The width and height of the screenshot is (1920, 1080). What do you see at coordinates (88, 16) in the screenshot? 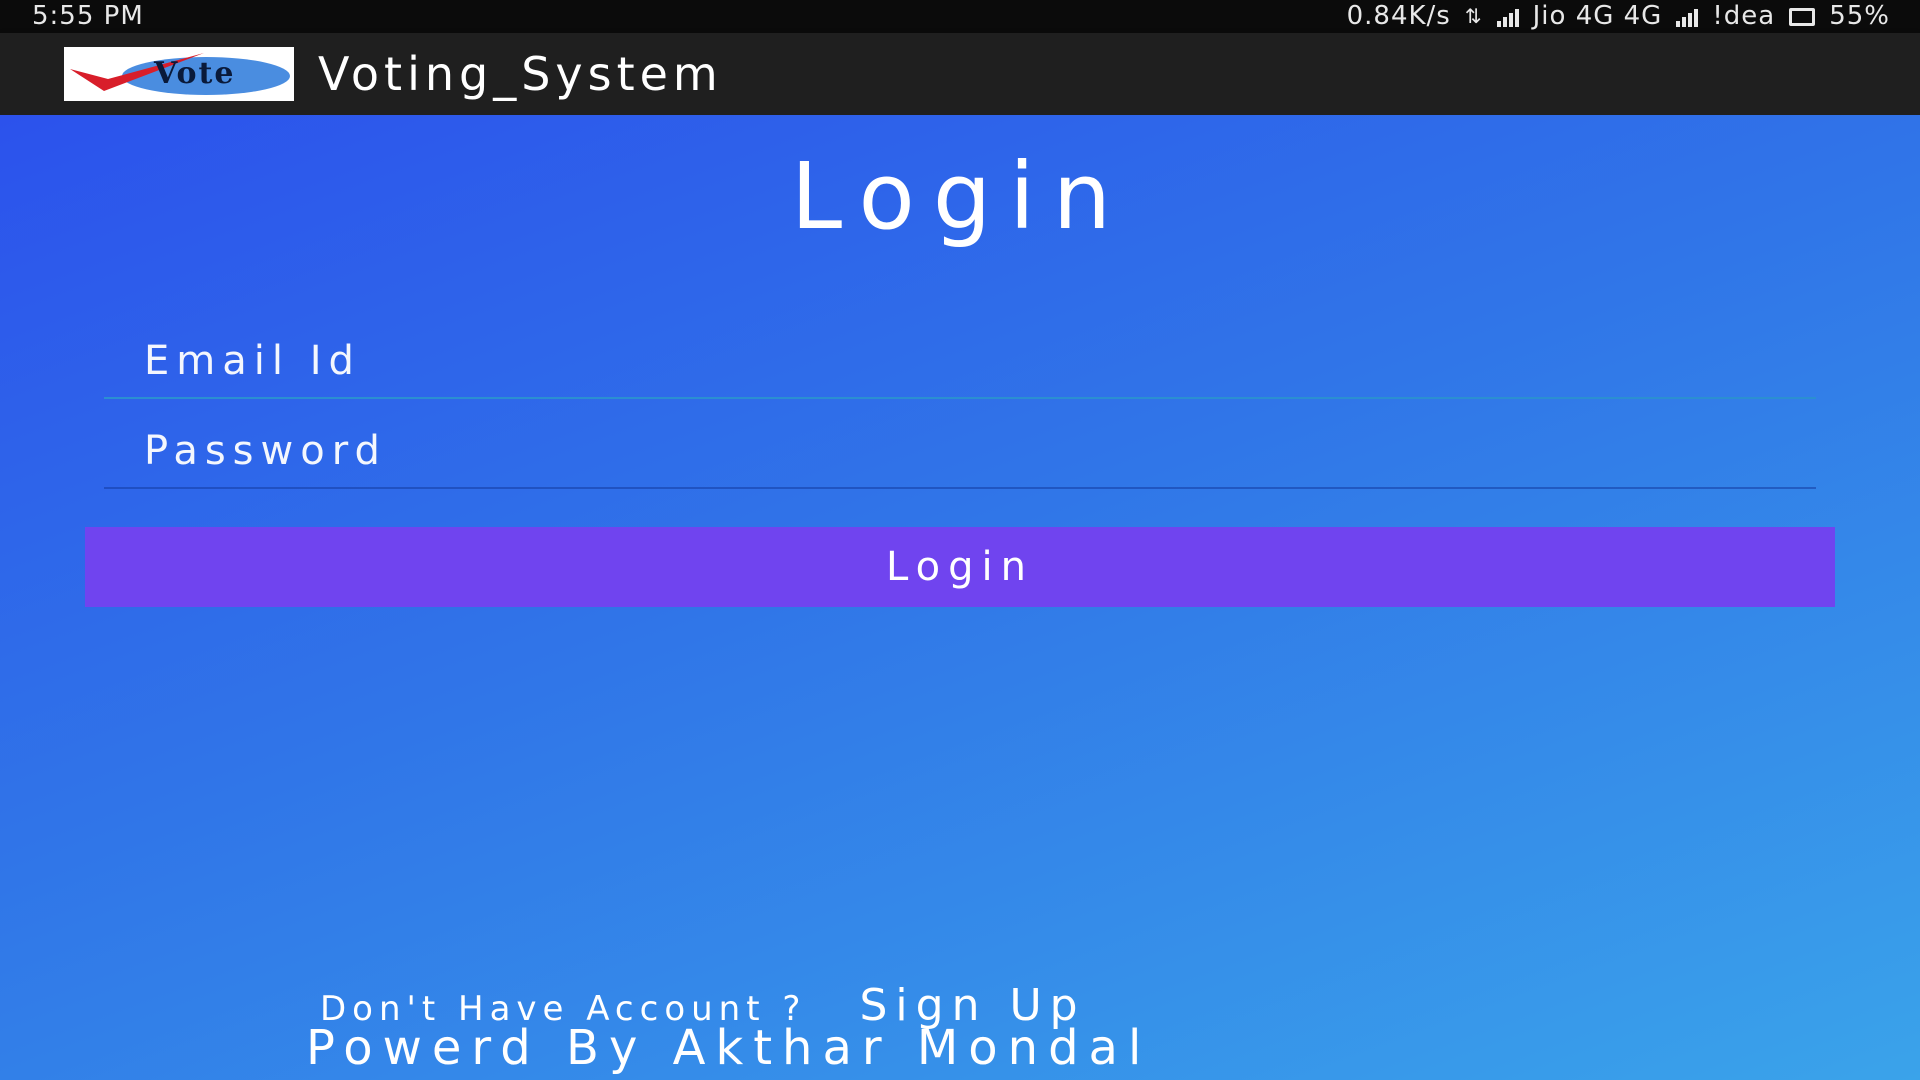
I see `status-time: 5:55 PM` at bounding box center [88, 16].